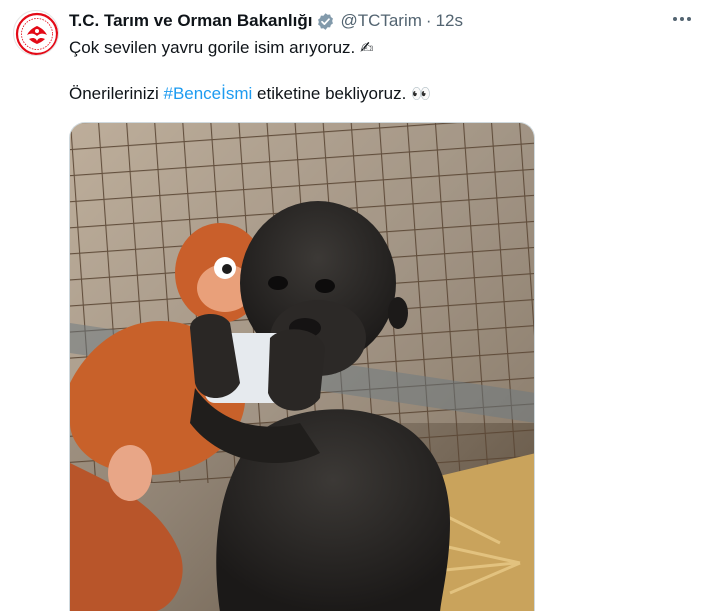 This screenshot has height=611, width=702. I want to click on avatar, so click(36, 33).